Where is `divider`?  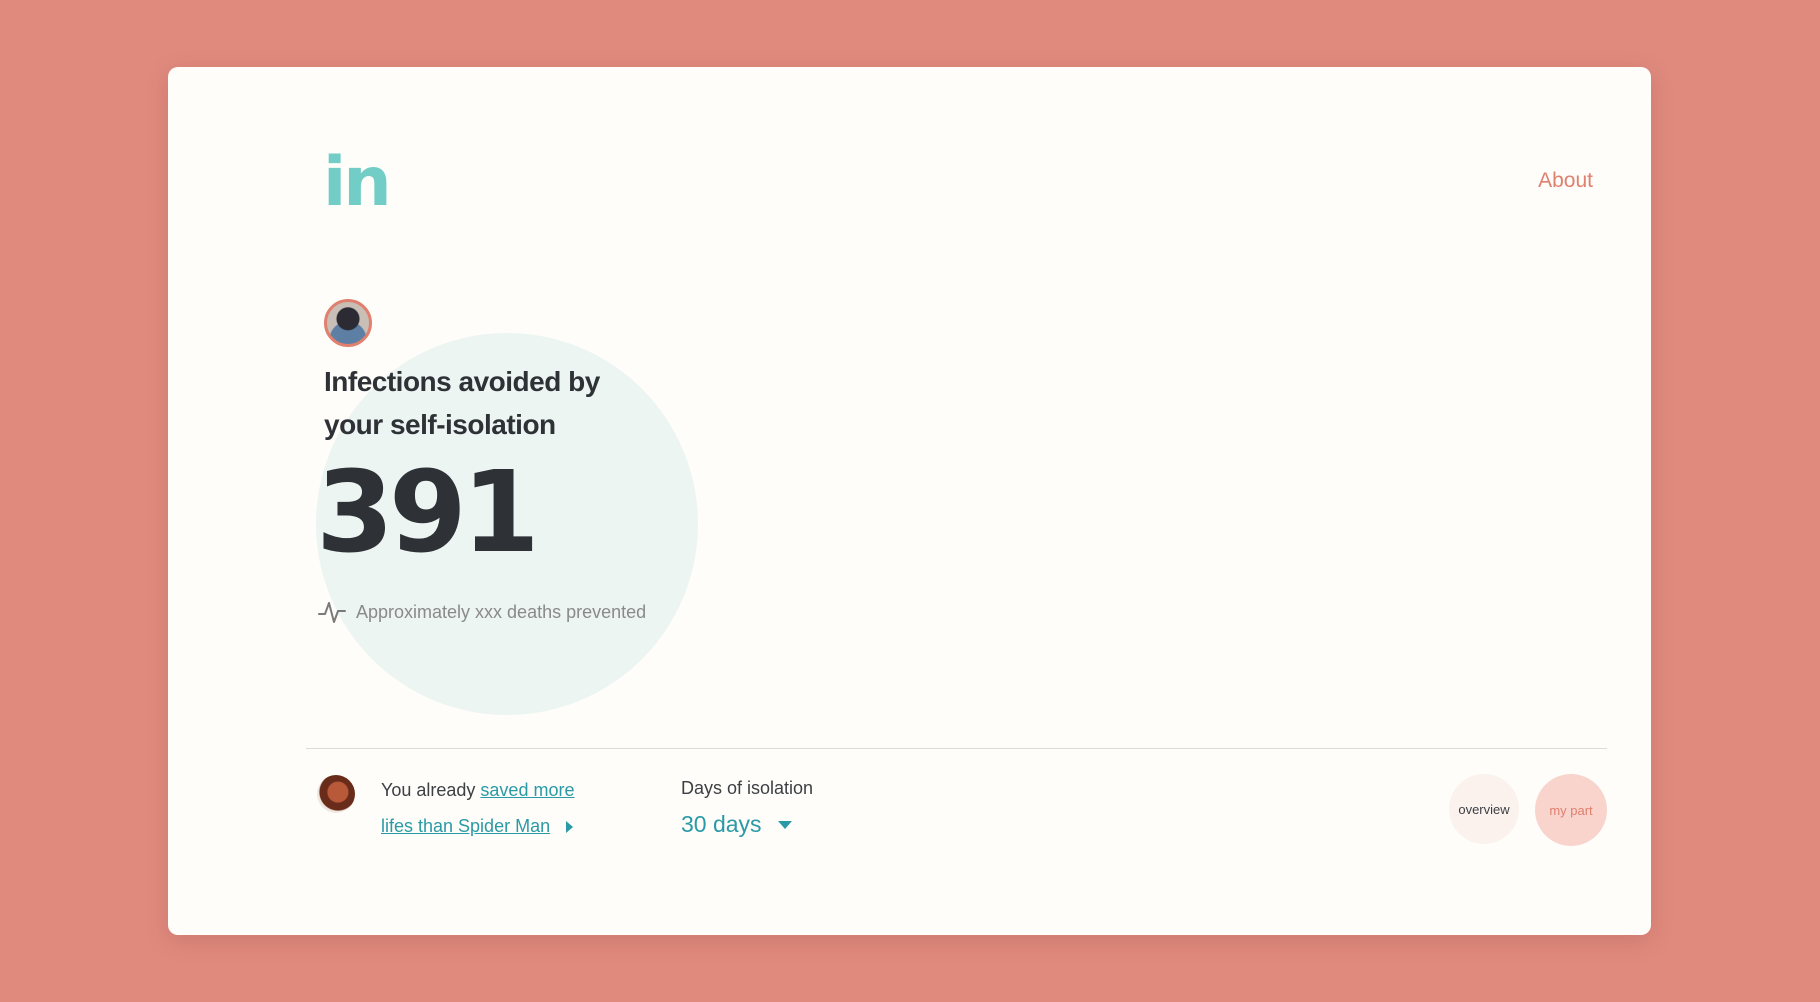
divider is located at coordinates (956, 748).